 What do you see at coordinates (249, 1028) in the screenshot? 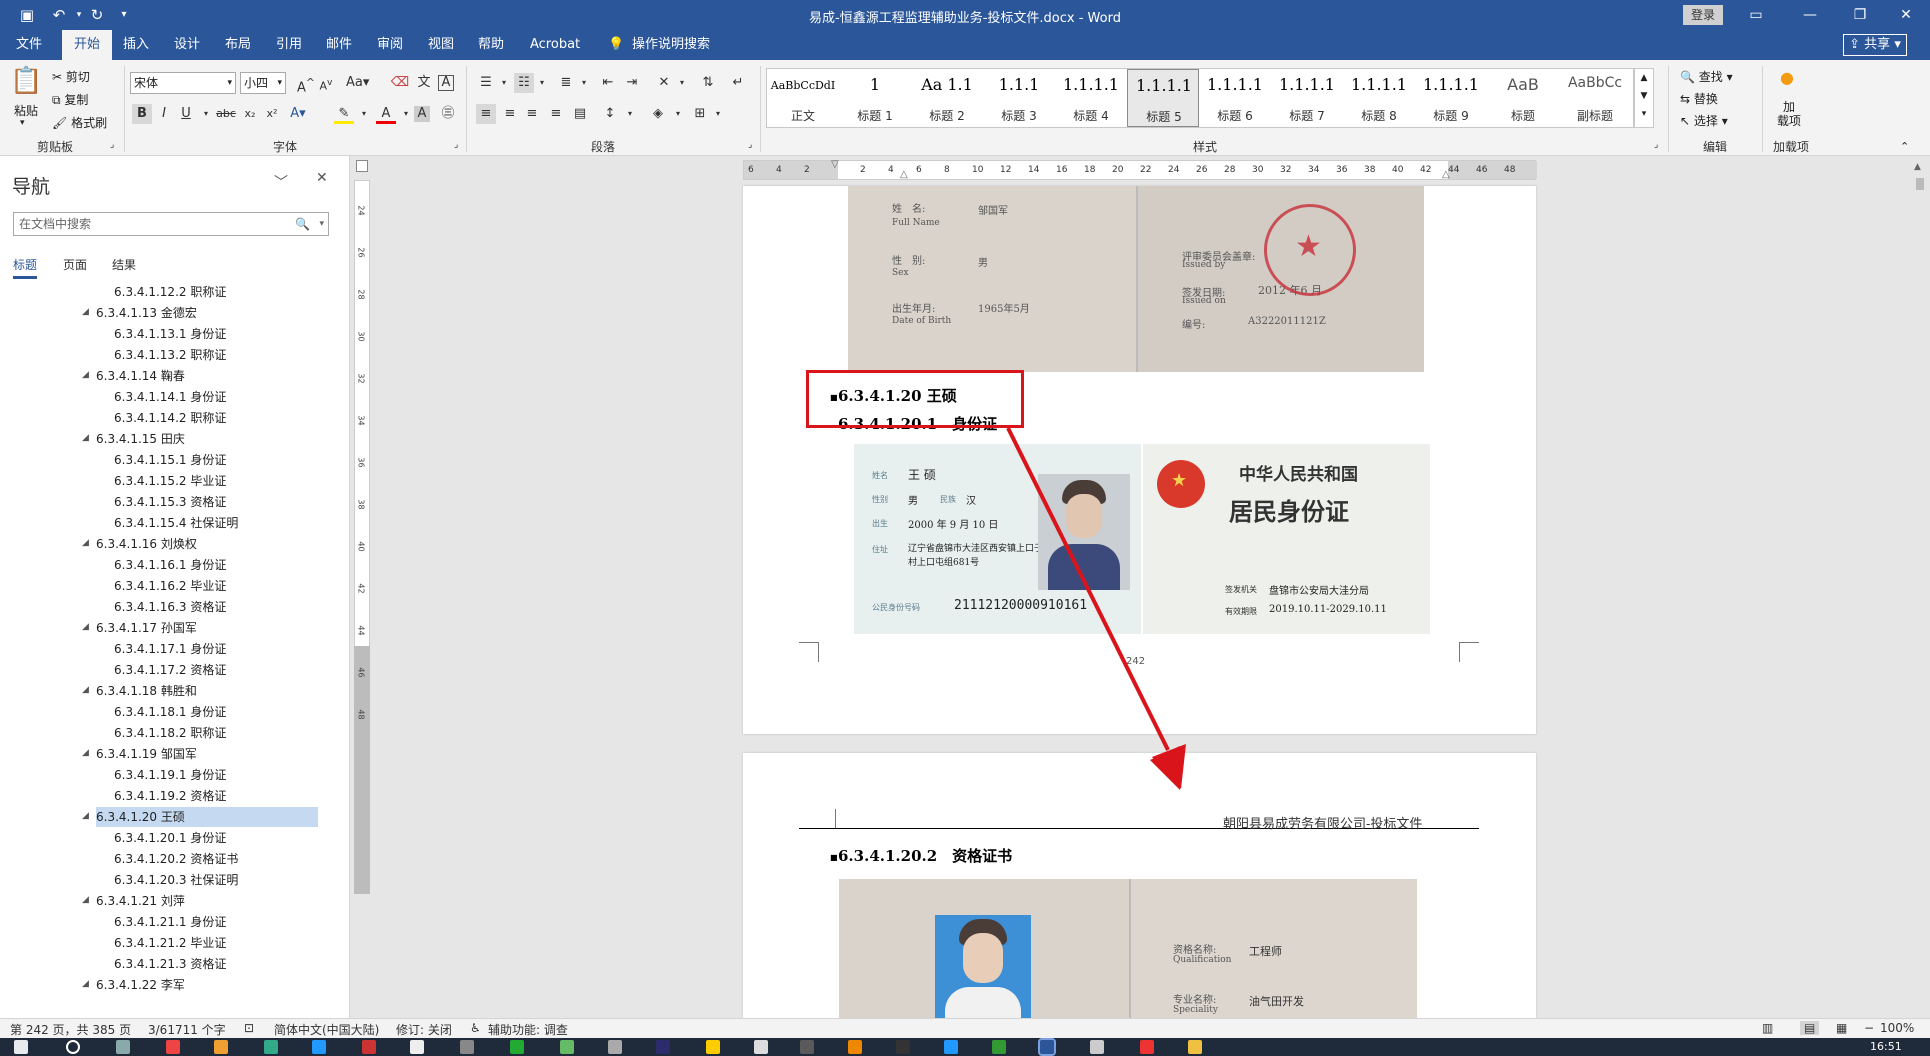
I see `proofing-icon: ⊡` at bounding box center [249, 1028].